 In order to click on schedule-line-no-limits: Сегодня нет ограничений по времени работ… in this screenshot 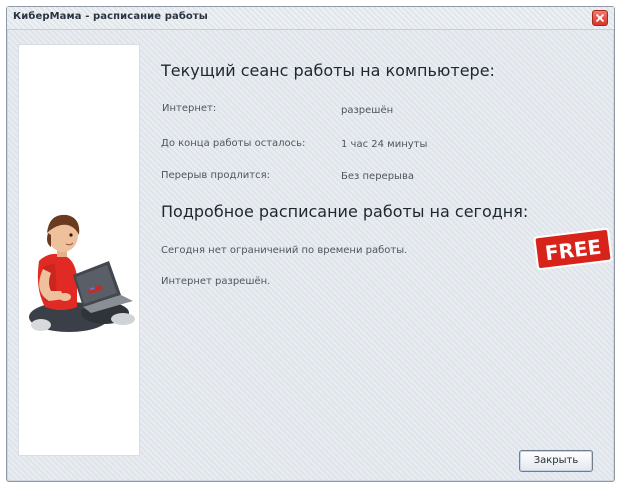, I will do `click(284, 250)`.